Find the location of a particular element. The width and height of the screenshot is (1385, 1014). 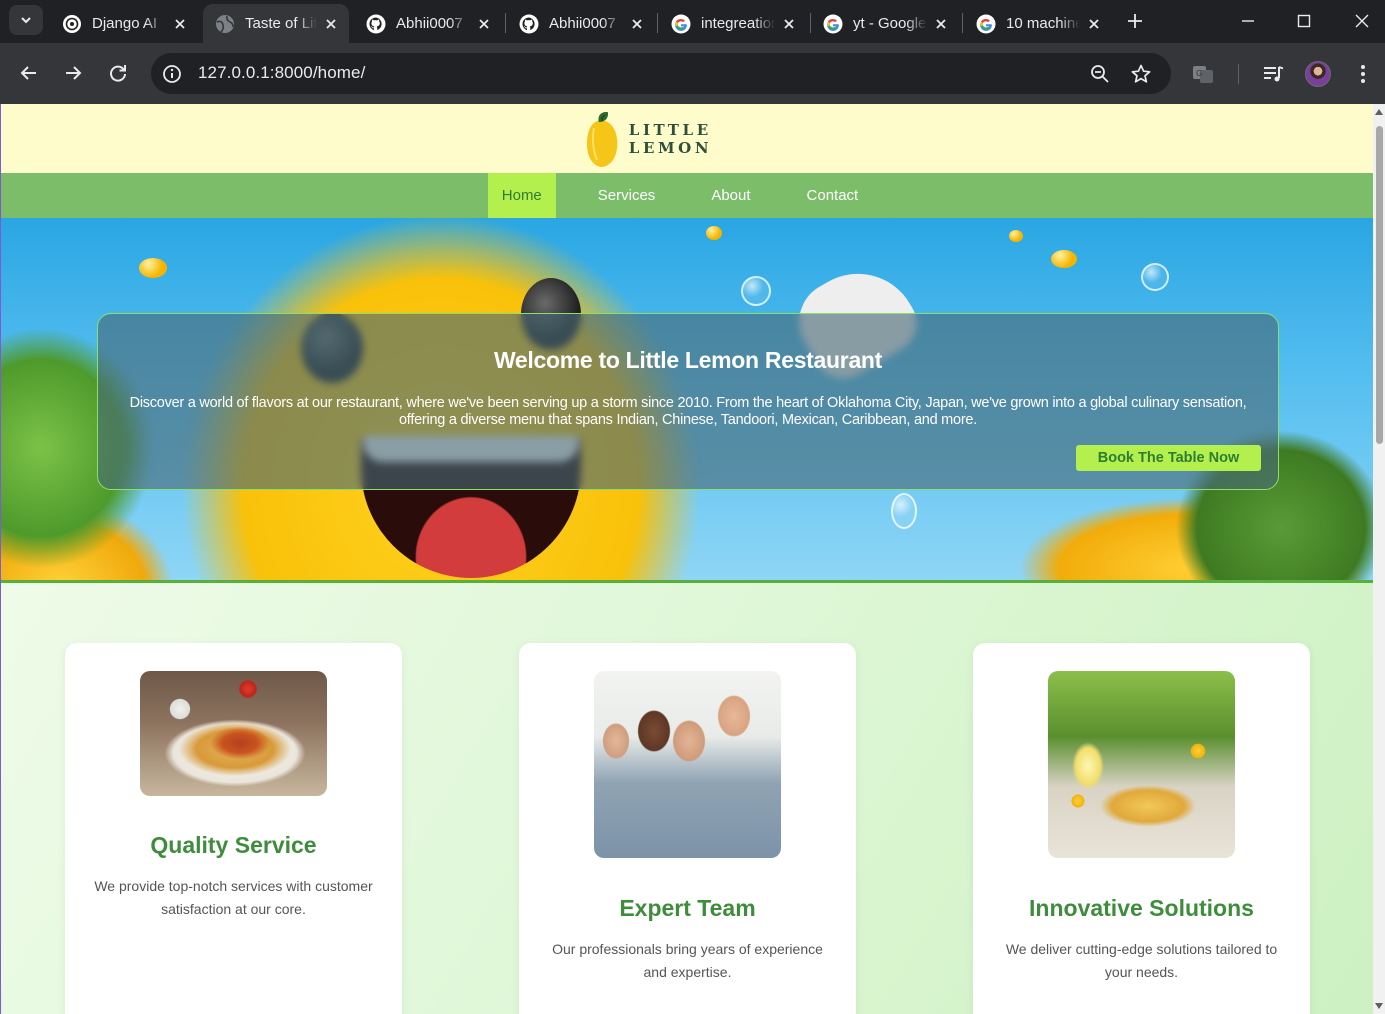

minimize-icon is located at coordinates (1248, 21).